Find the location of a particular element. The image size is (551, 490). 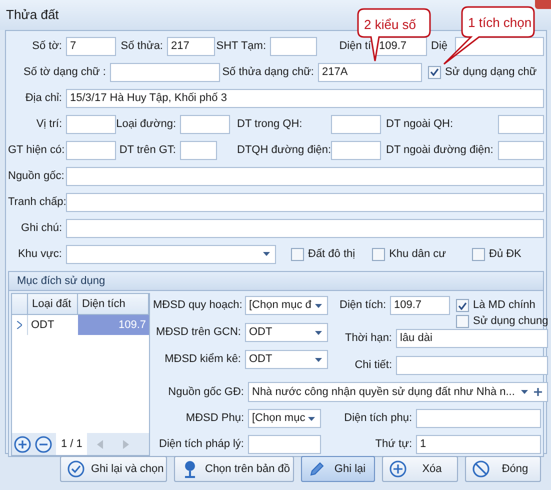

field-label: SHT Tạm: is located at coordinates (241, 46).